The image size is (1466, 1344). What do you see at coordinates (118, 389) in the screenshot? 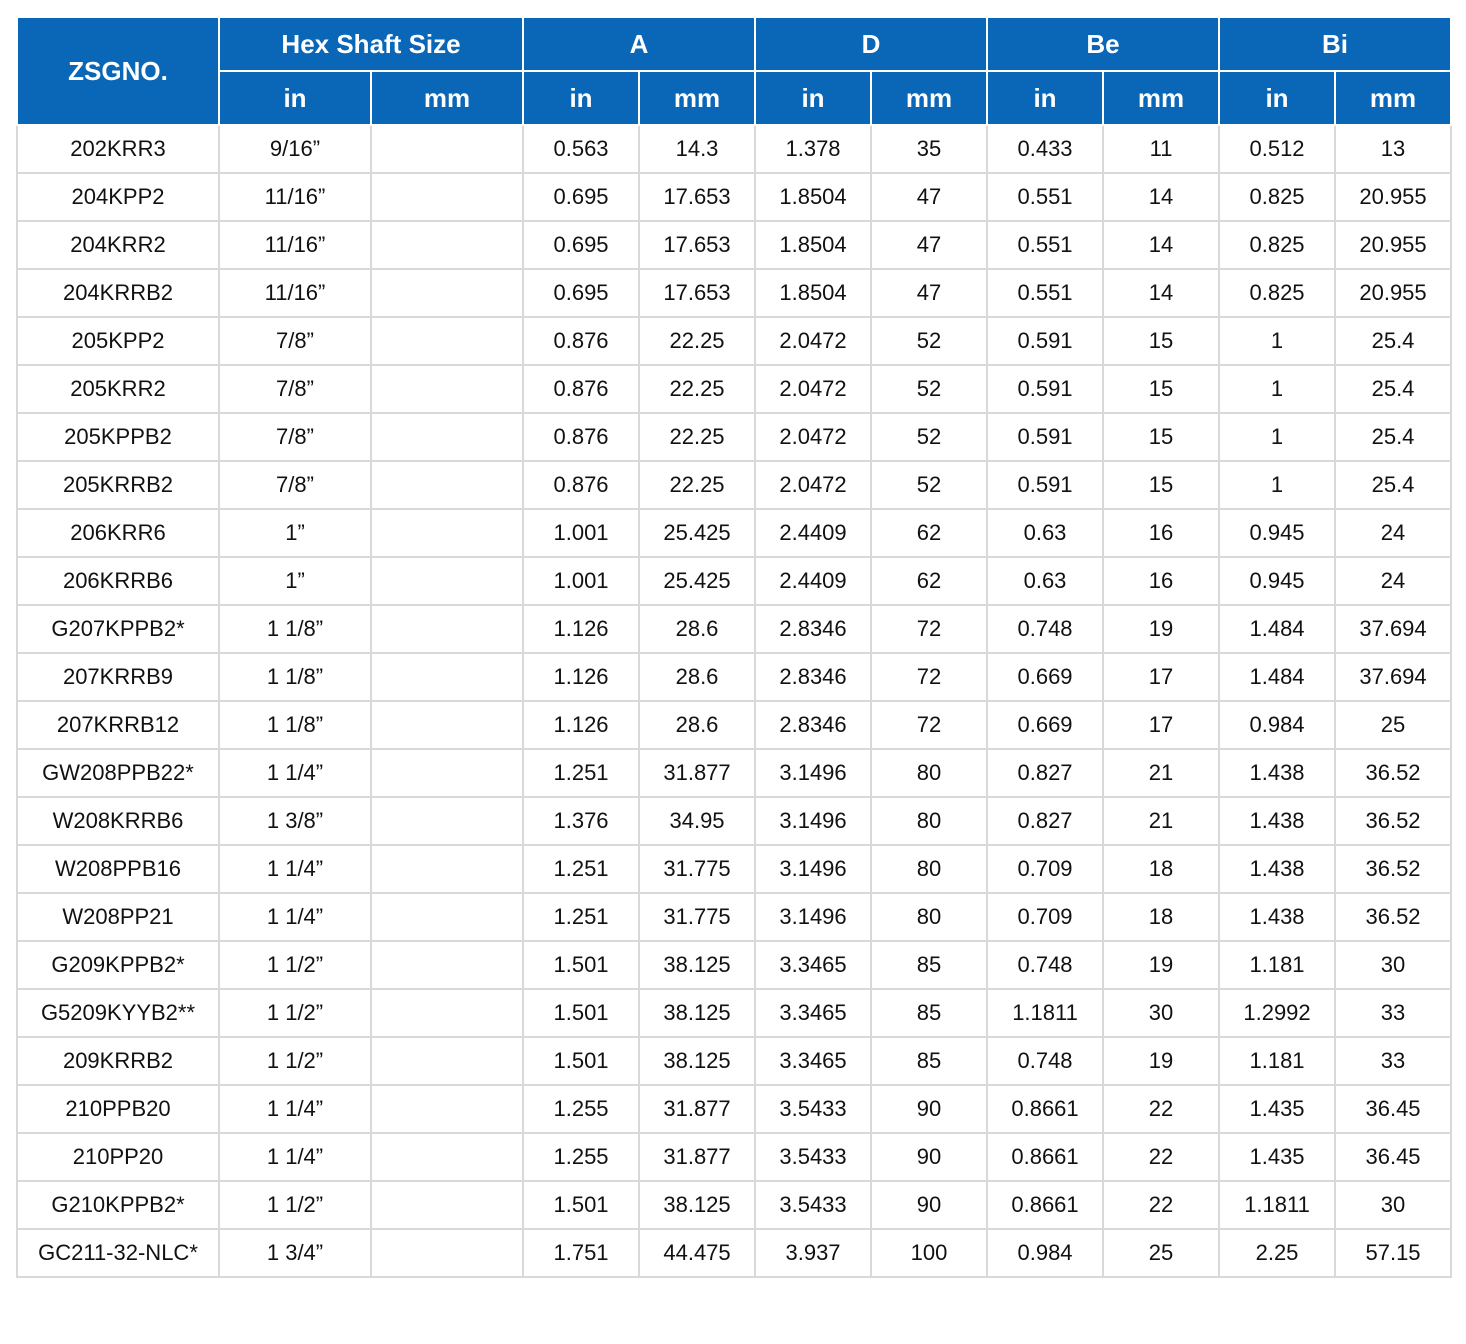
I see `cell-model: 205KRR2` at bounding box center [118, 389].